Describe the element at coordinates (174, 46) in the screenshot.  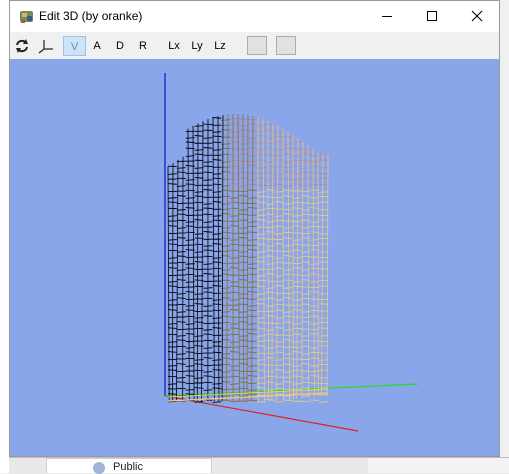
I see `light-x-button: Lx` at that location.